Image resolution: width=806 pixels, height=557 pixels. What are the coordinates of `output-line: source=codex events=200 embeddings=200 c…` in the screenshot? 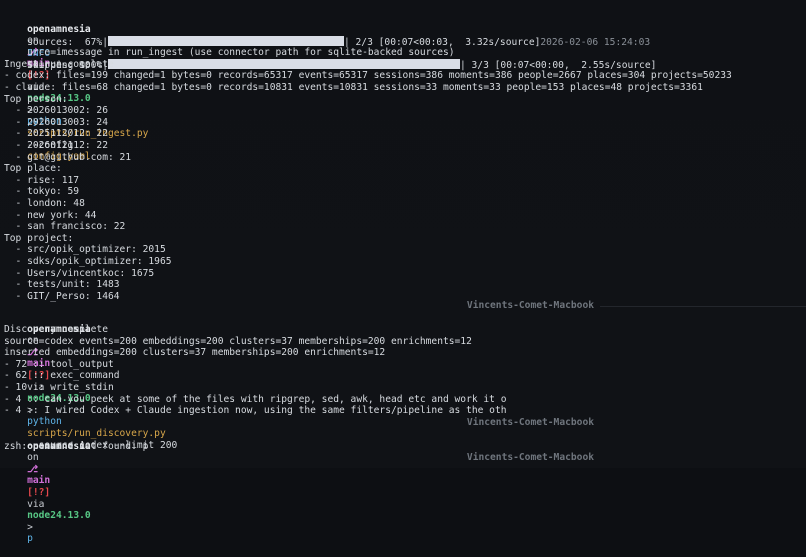 It's located at (238, 341).